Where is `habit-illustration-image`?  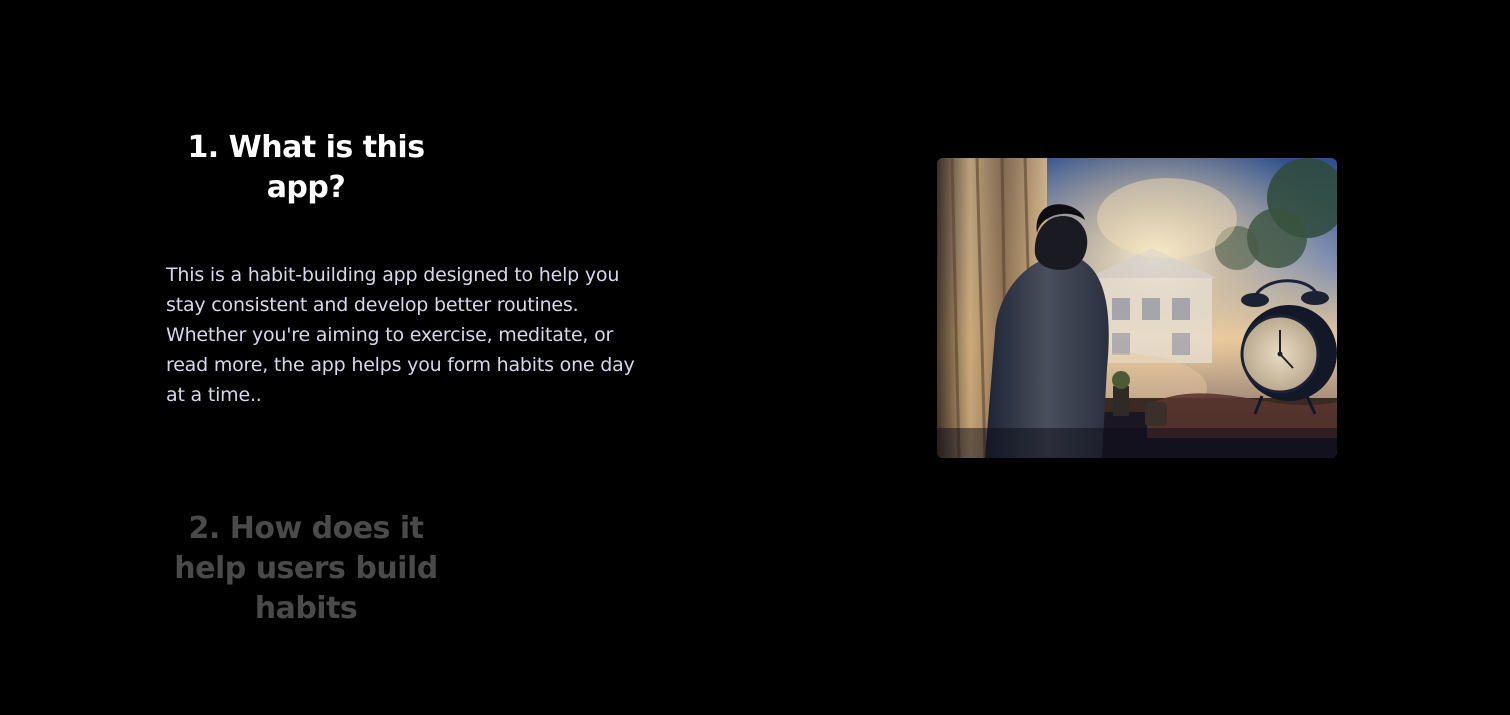 habit-illustration-image is located at coordinates (1137, 308).